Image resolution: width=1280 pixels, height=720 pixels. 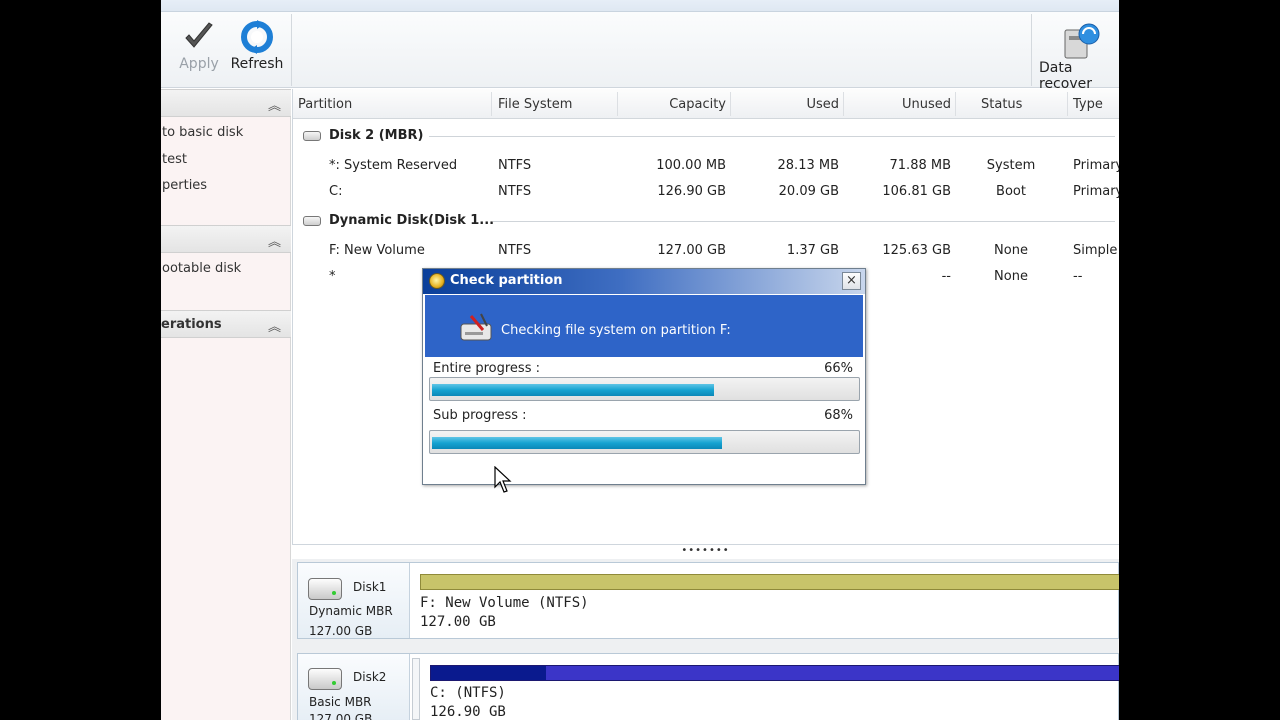 I want to click on cell-unused: 106.81 GB, so click(x=916, y=191).